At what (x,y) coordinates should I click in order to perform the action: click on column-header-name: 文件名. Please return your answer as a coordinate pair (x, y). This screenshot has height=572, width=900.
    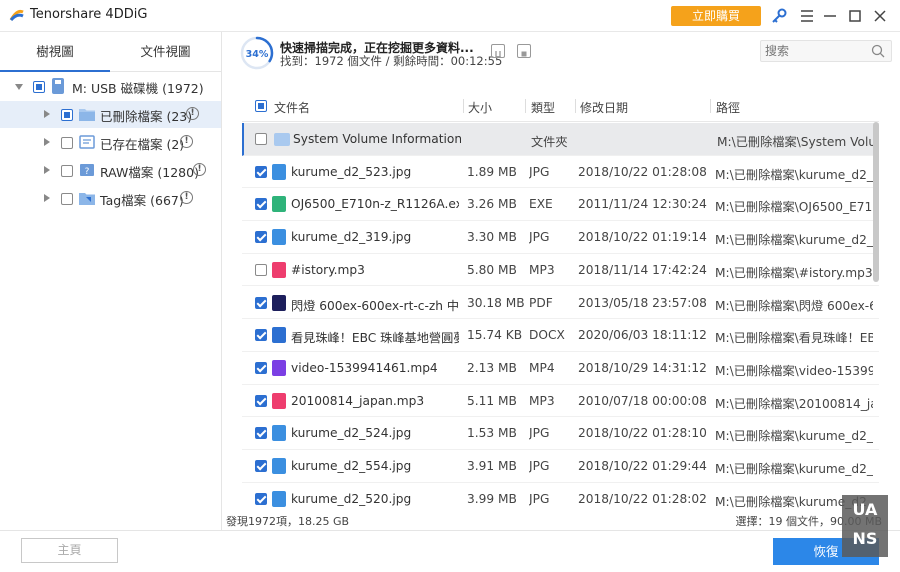
    Looking at the image, I should click on (292, 107).